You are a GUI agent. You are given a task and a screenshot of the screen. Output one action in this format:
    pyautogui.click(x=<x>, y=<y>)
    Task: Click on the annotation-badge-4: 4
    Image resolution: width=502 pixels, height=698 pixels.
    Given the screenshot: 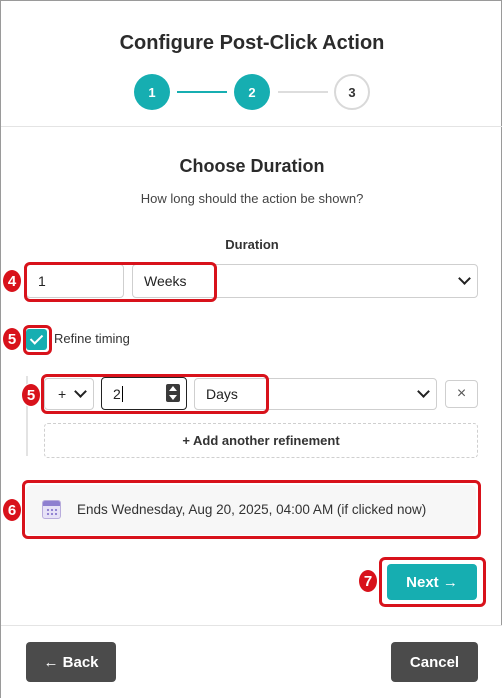 What is the action you would take?
    pyautogui.click(x=12, y=281)
    